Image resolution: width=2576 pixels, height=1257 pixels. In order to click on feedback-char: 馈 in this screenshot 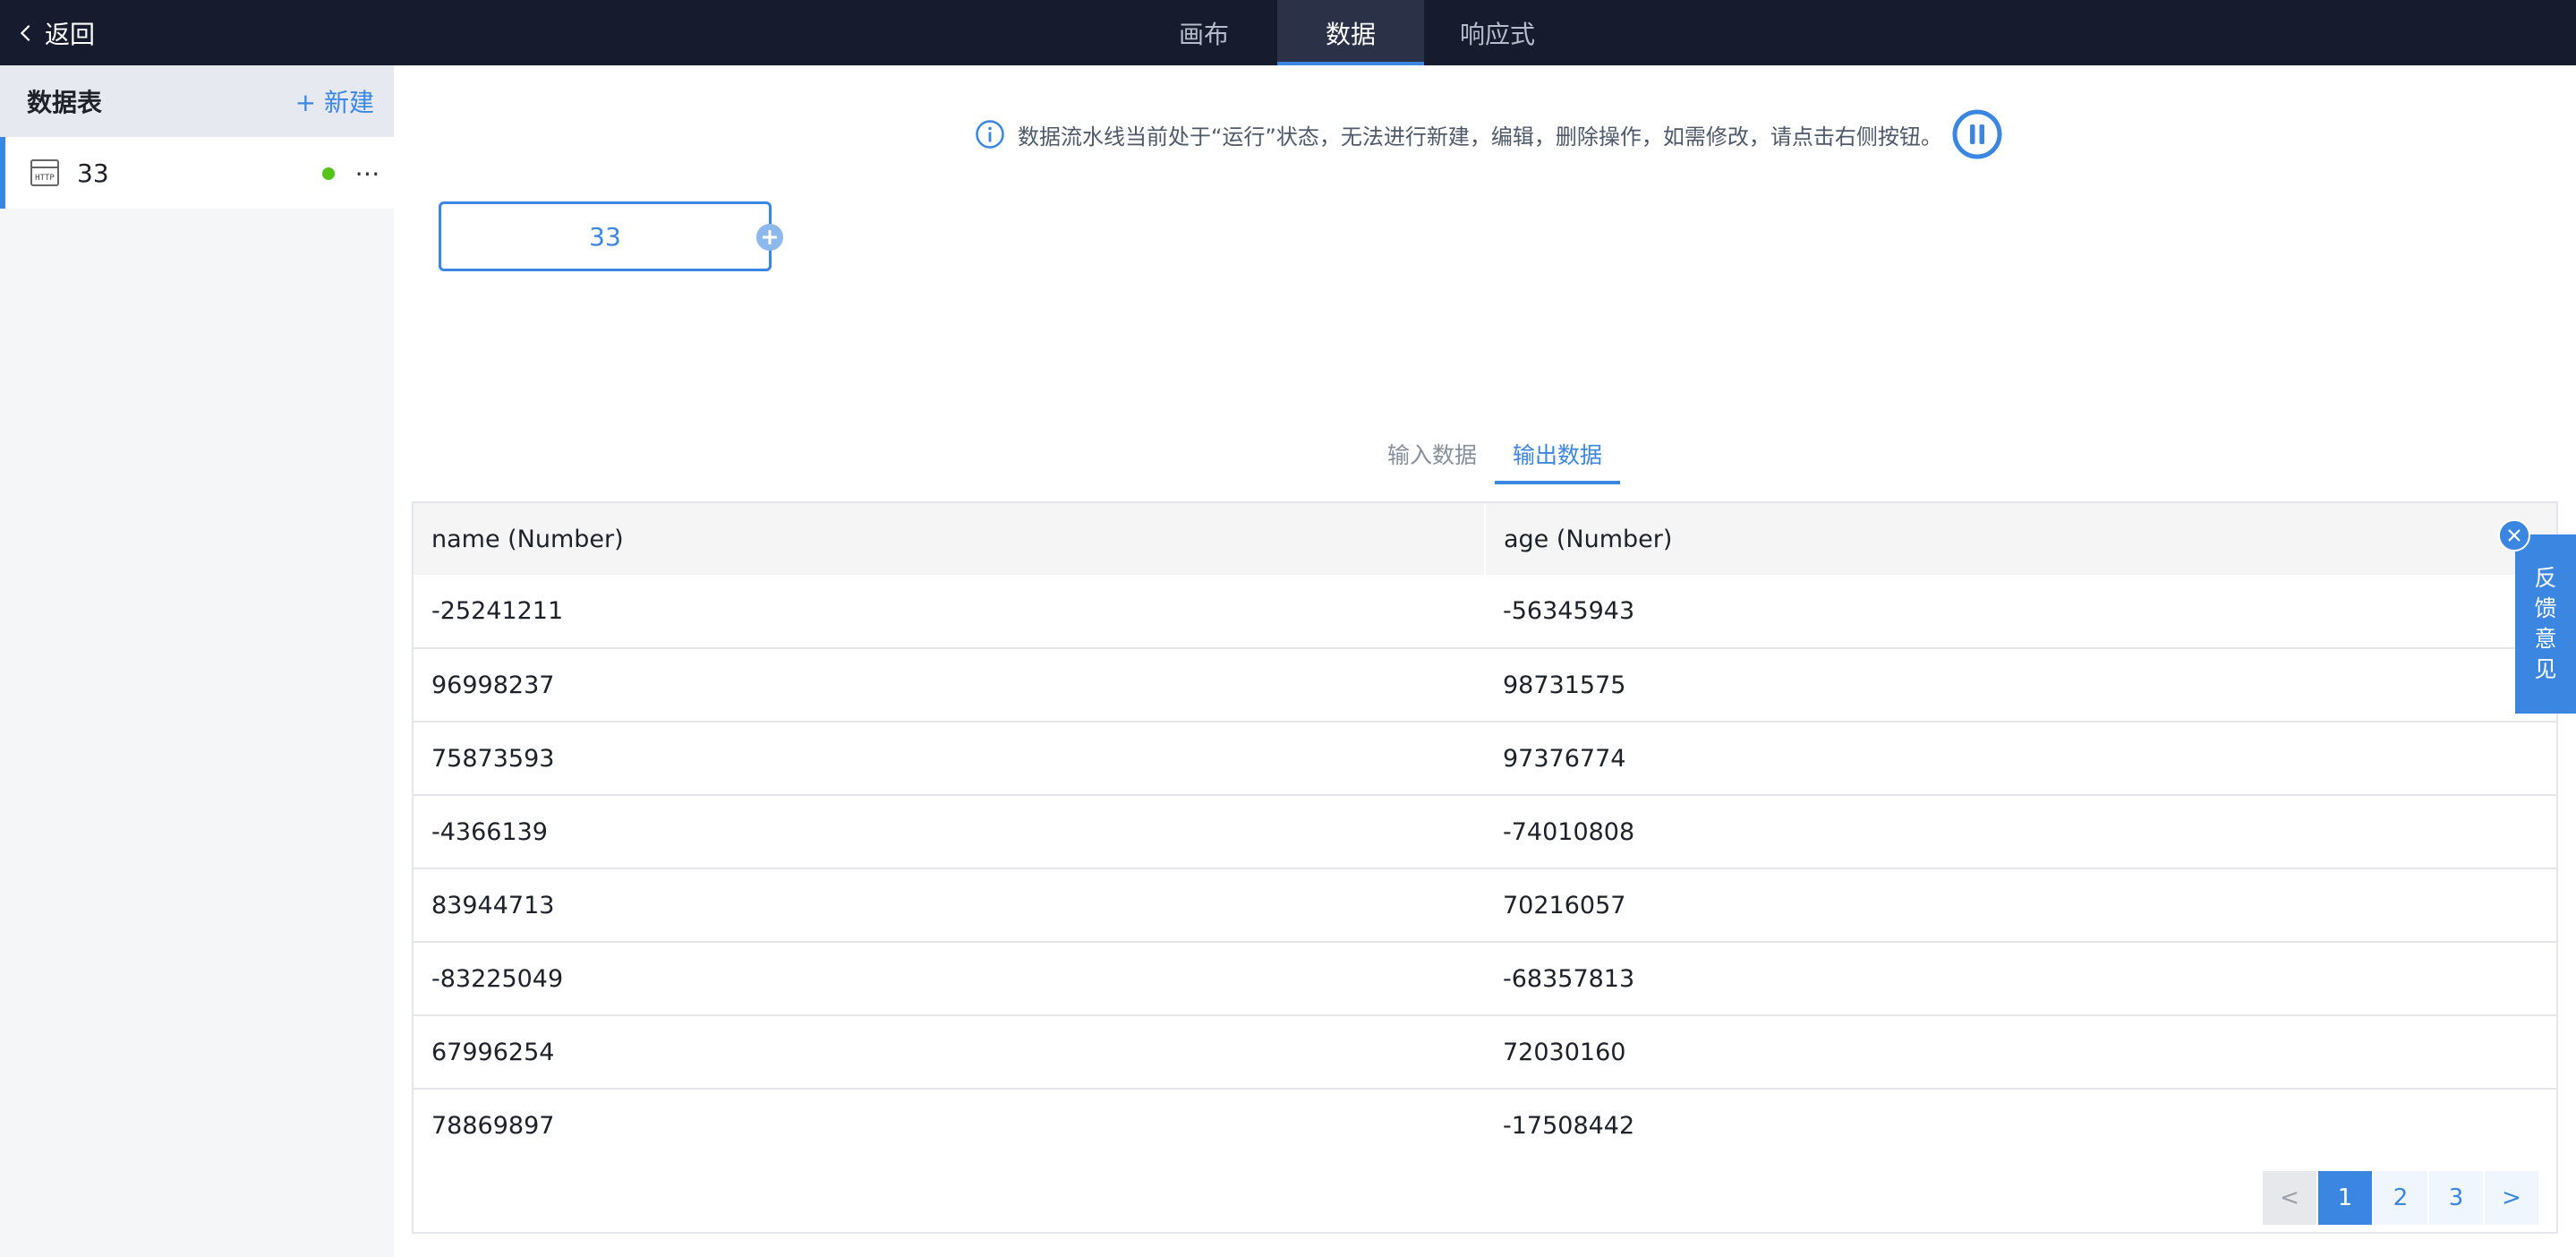, I will do `click(2545, 608)`.